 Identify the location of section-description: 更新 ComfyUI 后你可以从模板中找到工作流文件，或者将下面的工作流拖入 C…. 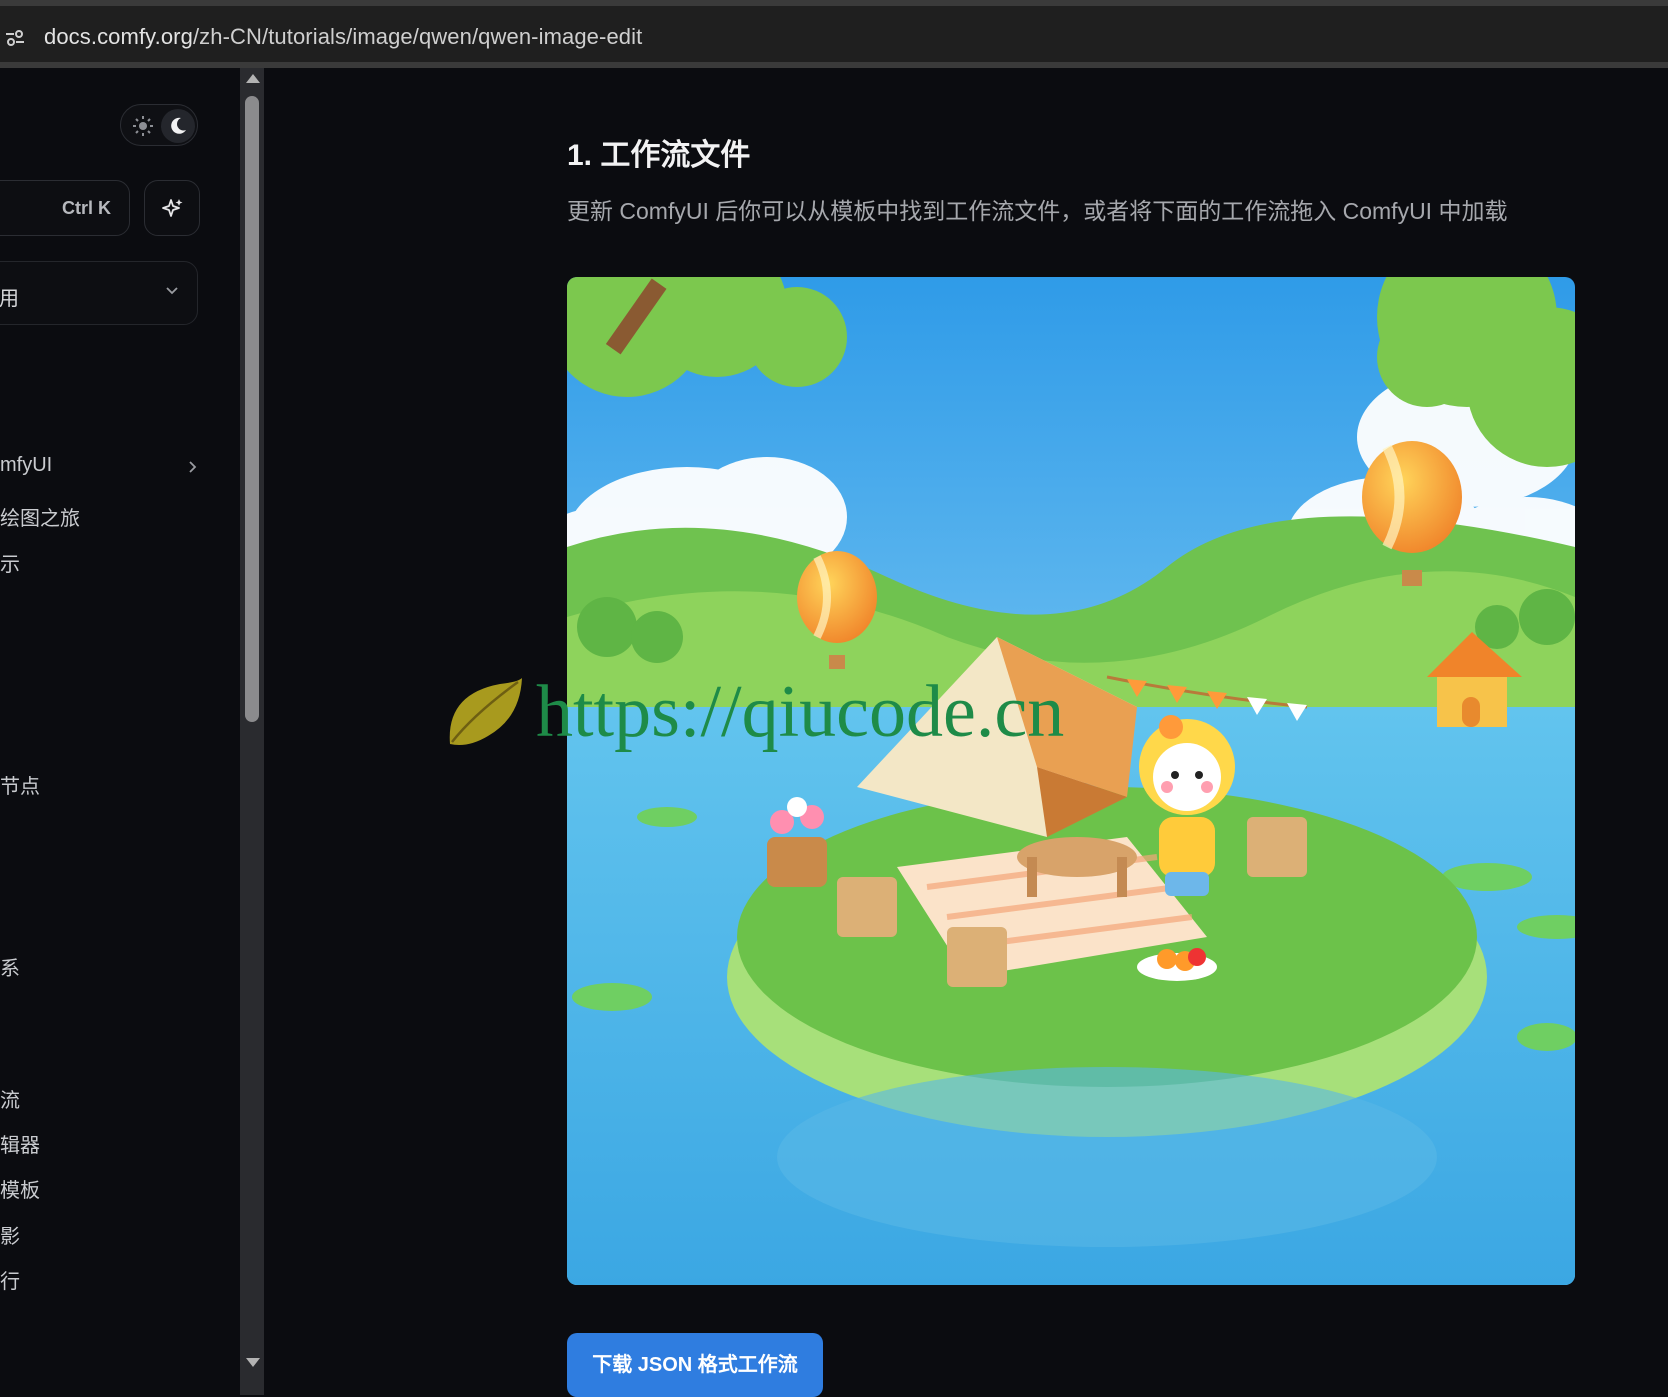
(1037, 211).